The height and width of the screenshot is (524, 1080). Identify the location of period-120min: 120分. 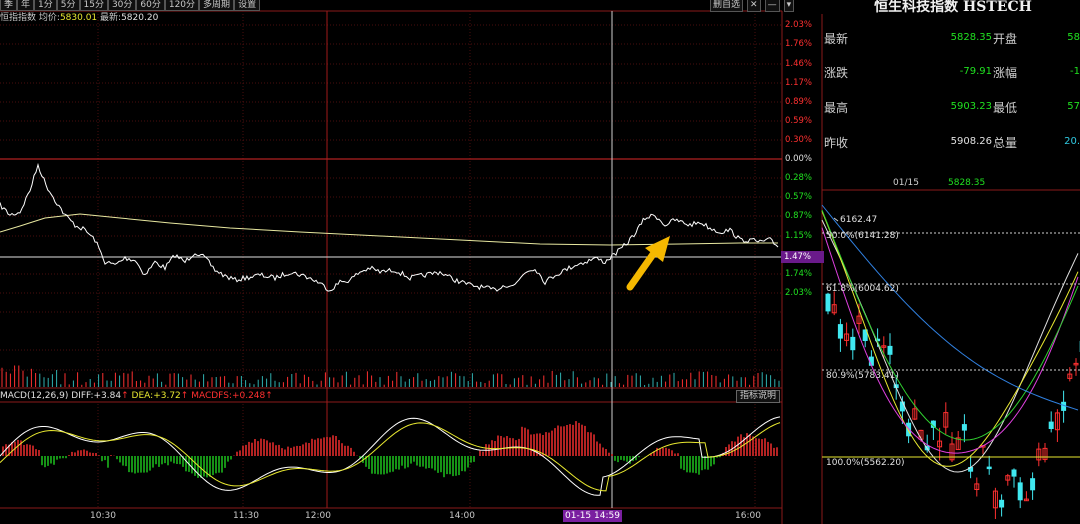
(182, 5).